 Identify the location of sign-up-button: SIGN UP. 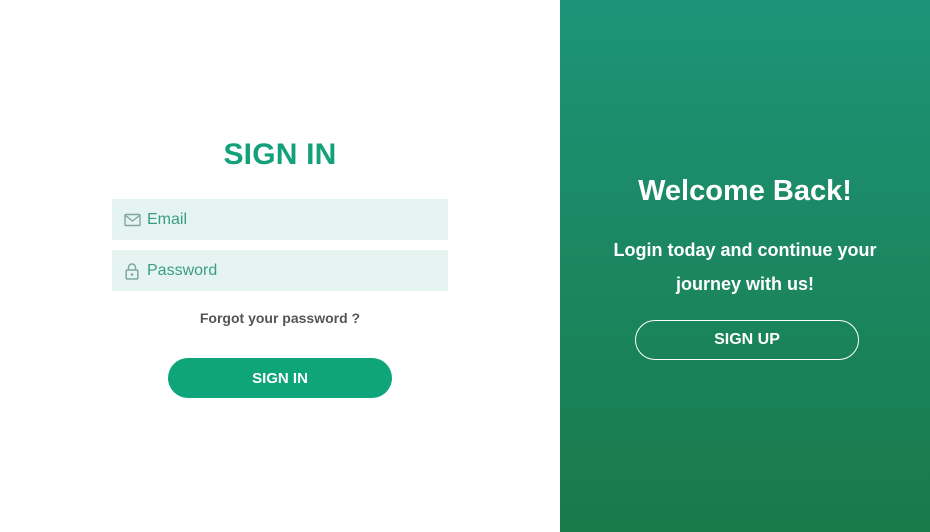
(747, 340).